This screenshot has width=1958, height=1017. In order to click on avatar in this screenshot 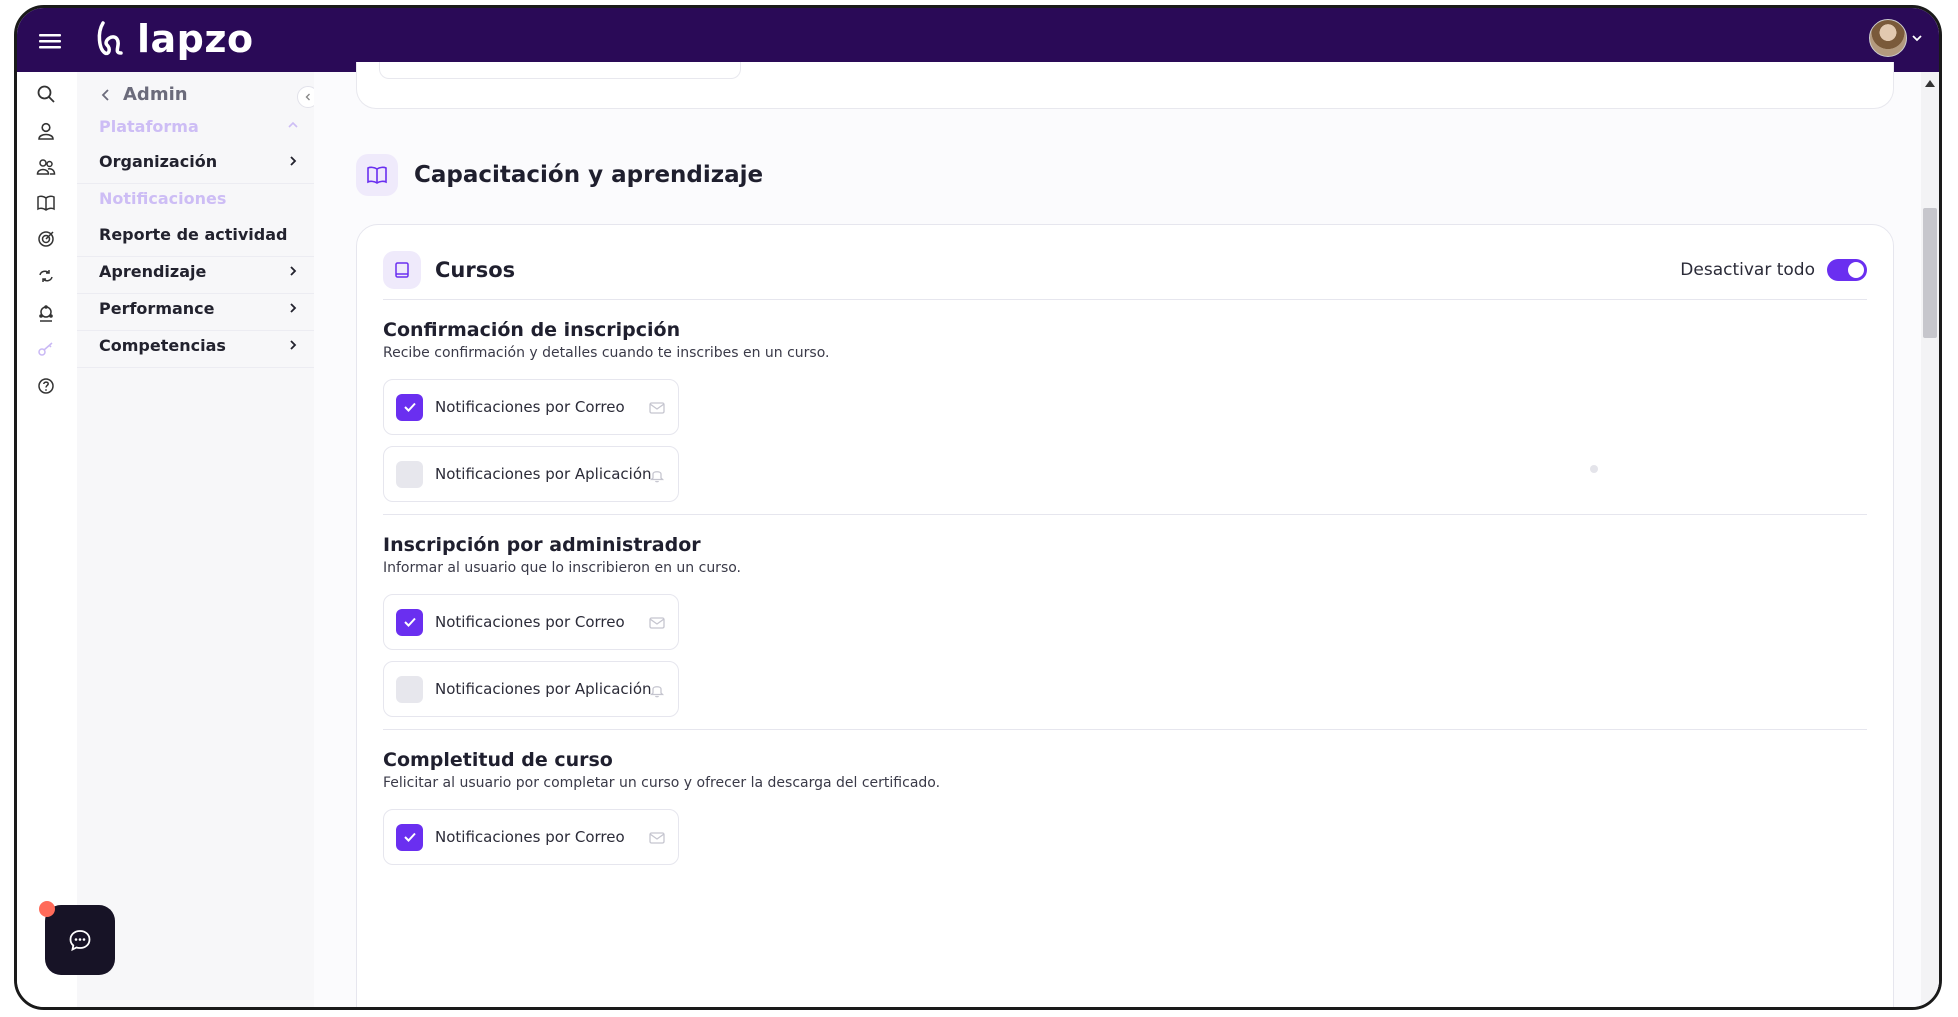, I will do `click(1888, 38)`.